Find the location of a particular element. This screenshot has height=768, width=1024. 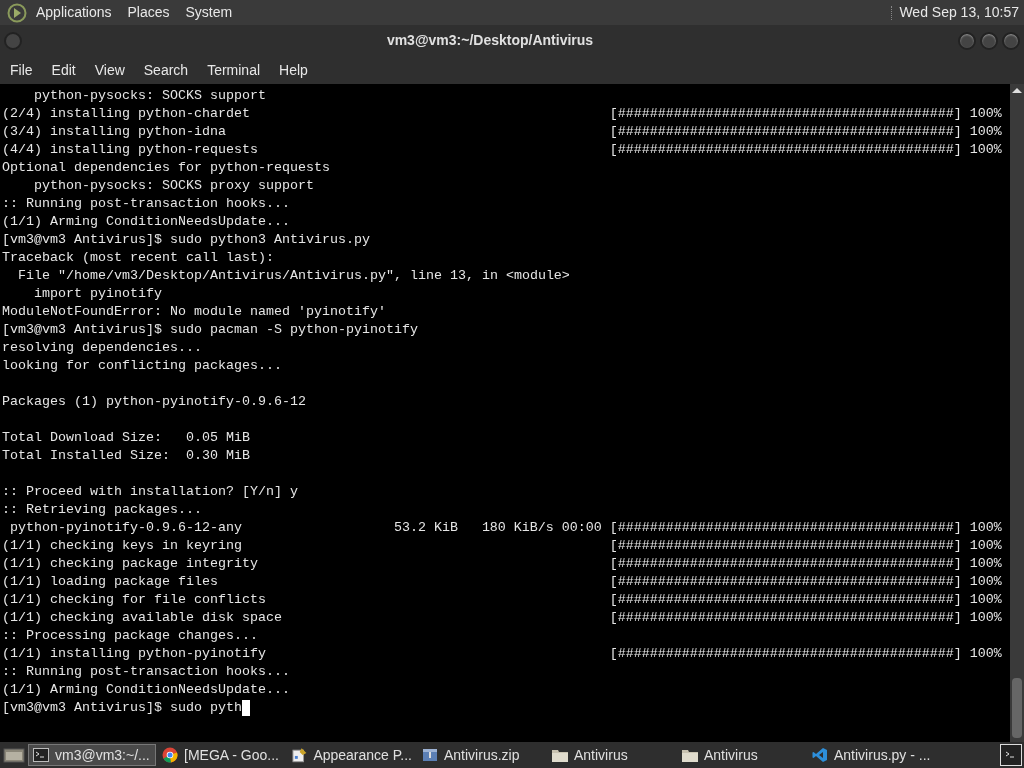

terminal-line: (1/1) checking package integrity is located at coordinates (130, 564).